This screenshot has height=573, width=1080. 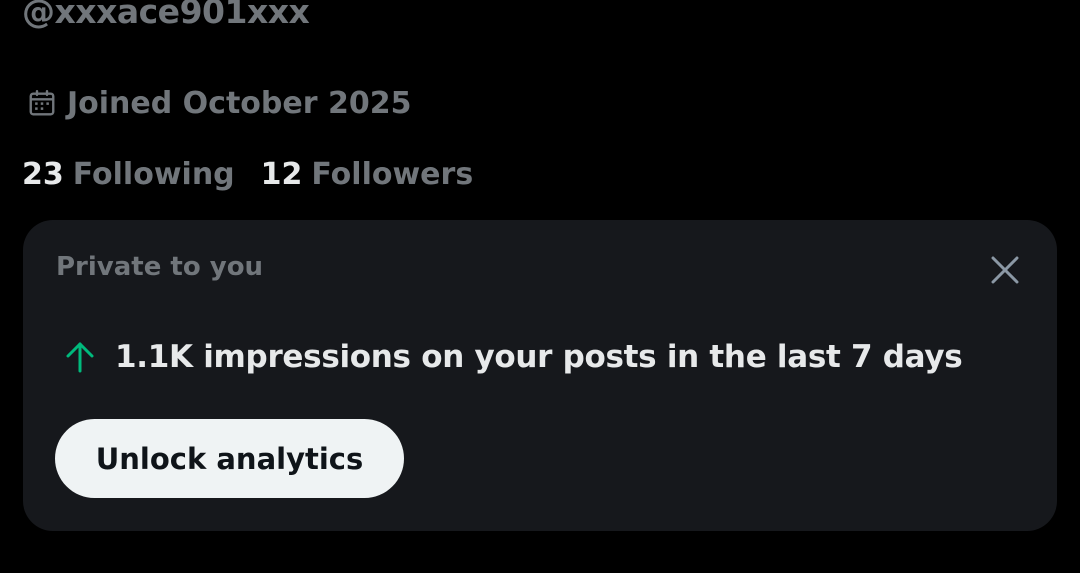 I want to click on followers-link: 12 Followers, so click(x=367, y=174).